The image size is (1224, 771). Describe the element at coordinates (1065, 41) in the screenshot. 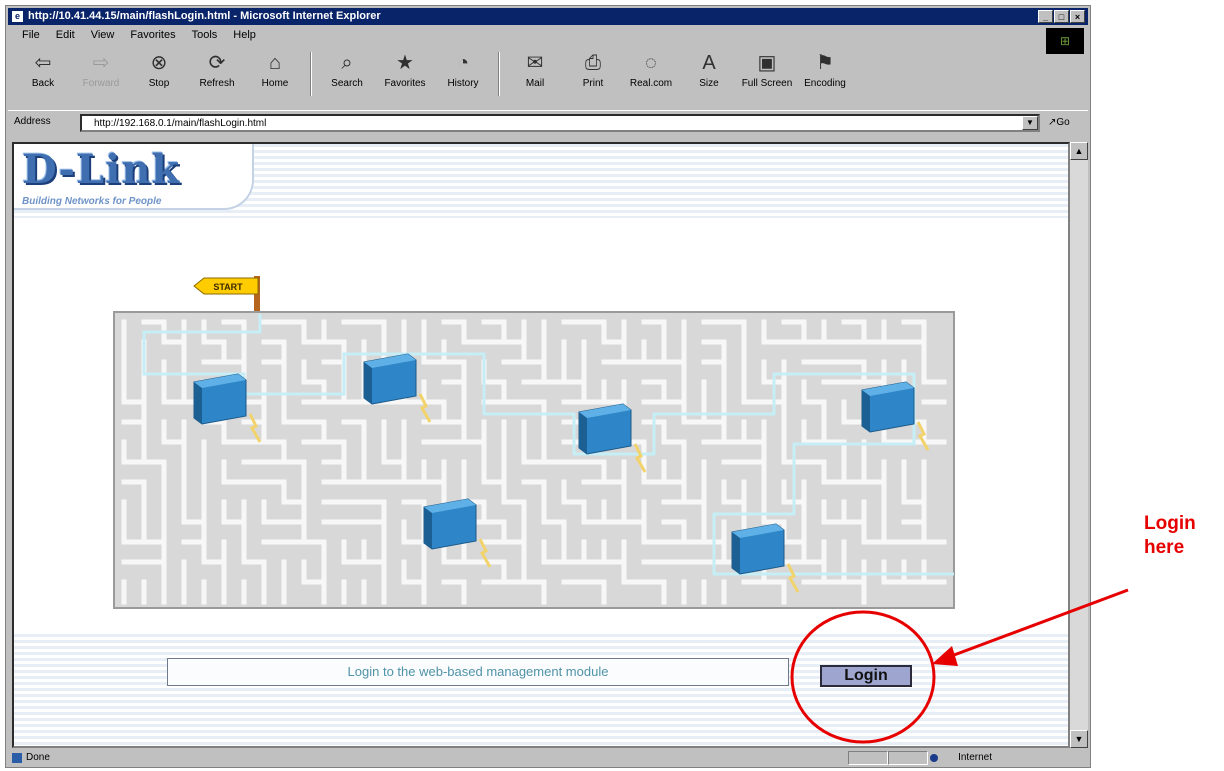

I see `windows-logo-icon: ⊞` at that location.